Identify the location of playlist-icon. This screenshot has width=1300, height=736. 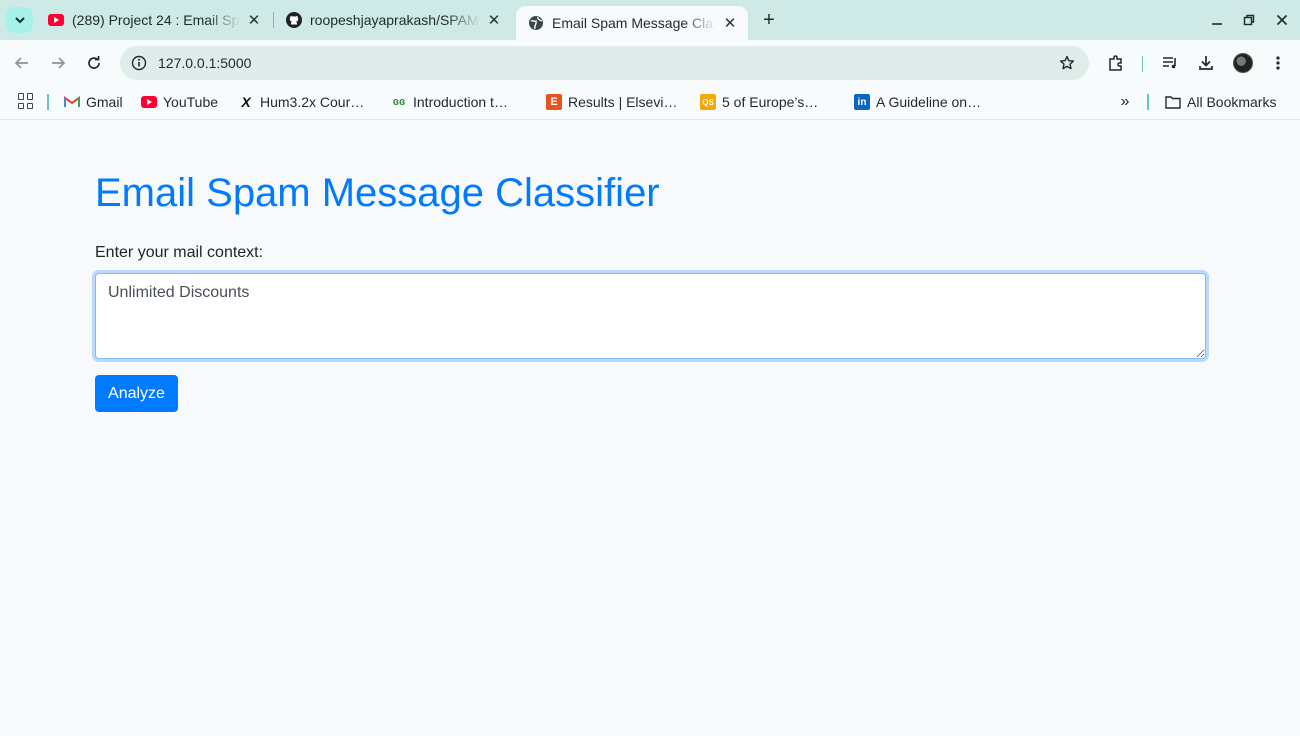
(1169, 63).